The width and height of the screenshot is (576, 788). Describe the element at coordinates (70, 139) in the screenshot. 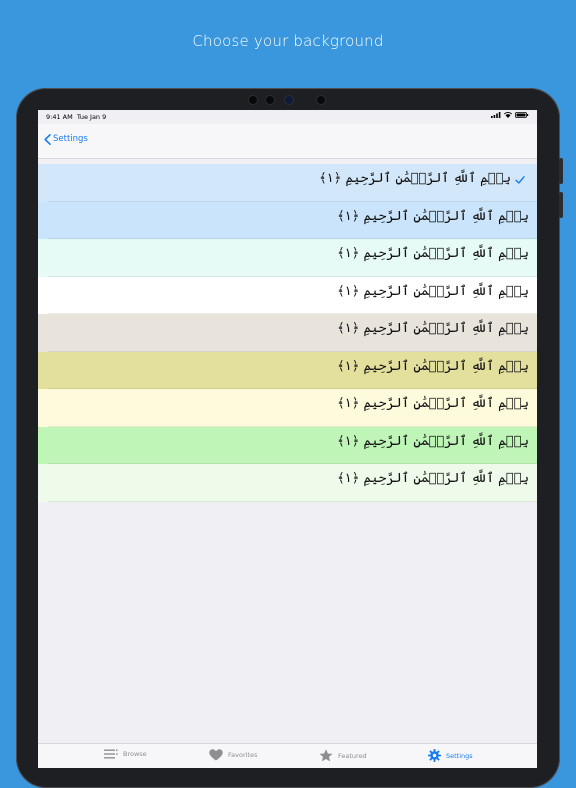

I see `back-button-label: Settings` at that location.